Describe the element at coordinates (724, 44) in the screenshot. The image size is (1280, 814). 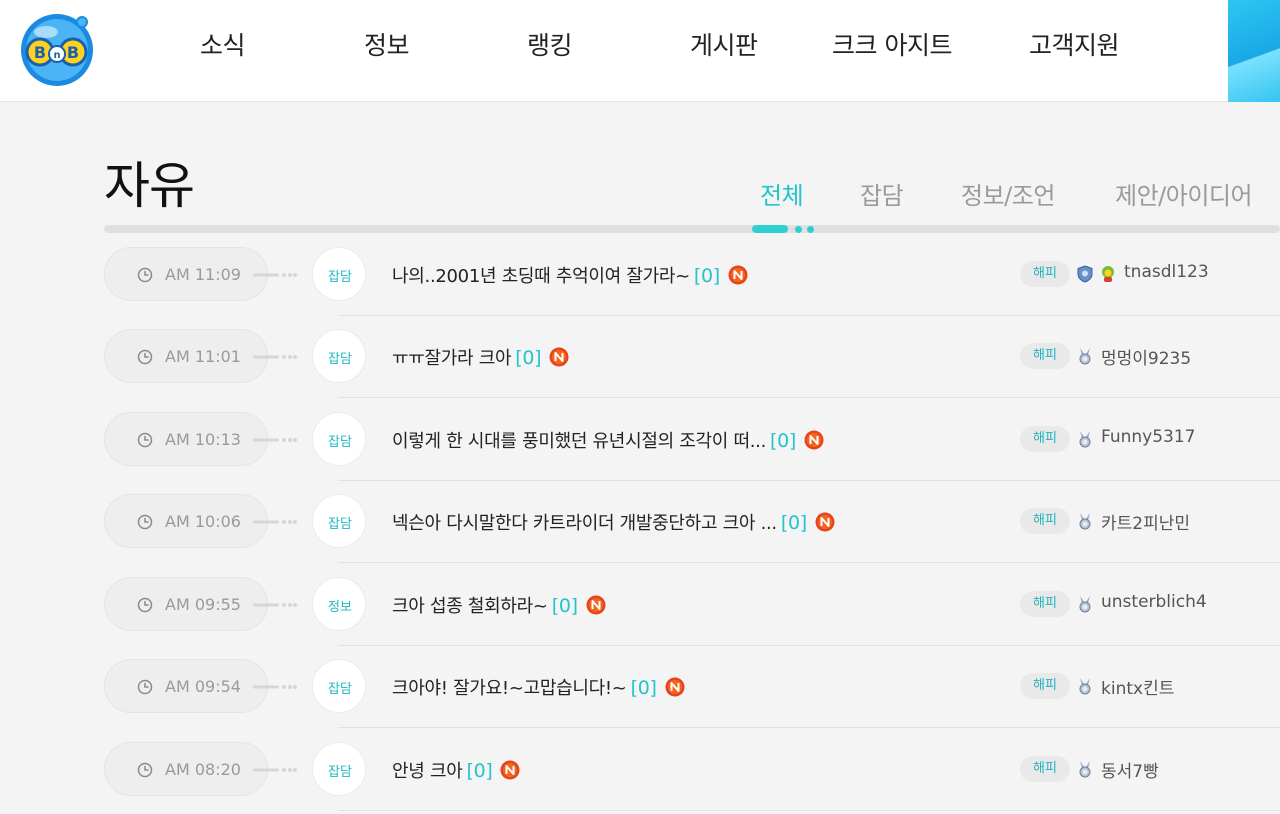
I see `nav-board: 게시판` at that location.